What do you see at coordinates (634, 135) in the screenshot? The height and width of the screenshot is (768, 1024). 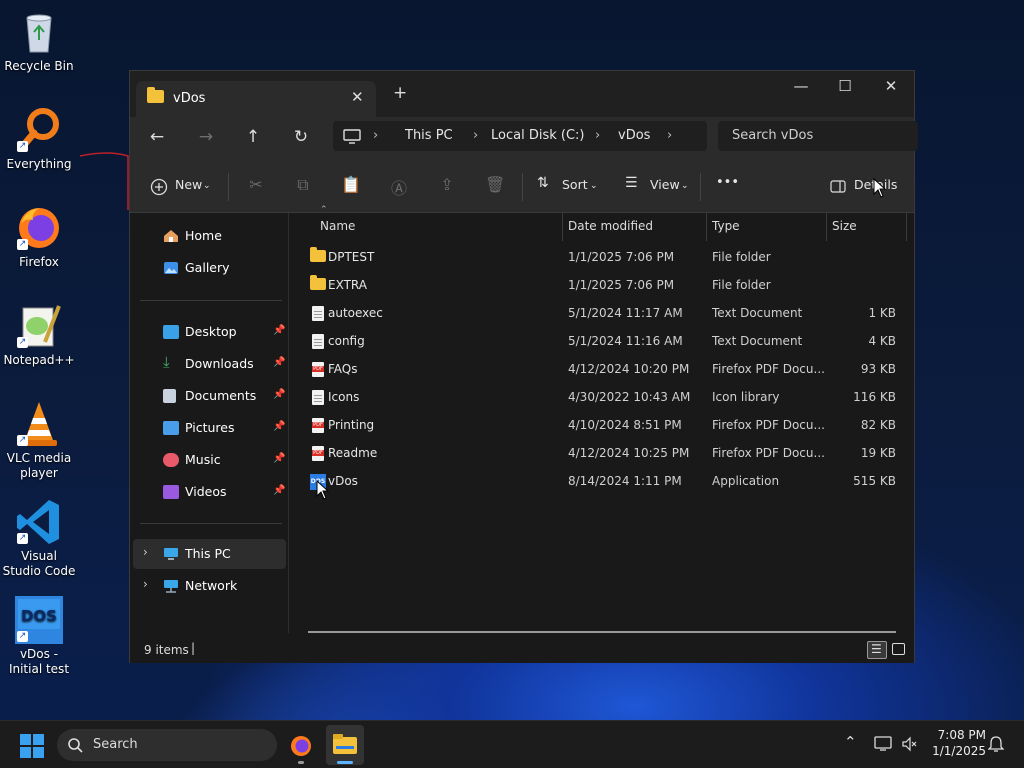 I see `breadcrumb-vdos: vDos` at bounding box center [634, 135].